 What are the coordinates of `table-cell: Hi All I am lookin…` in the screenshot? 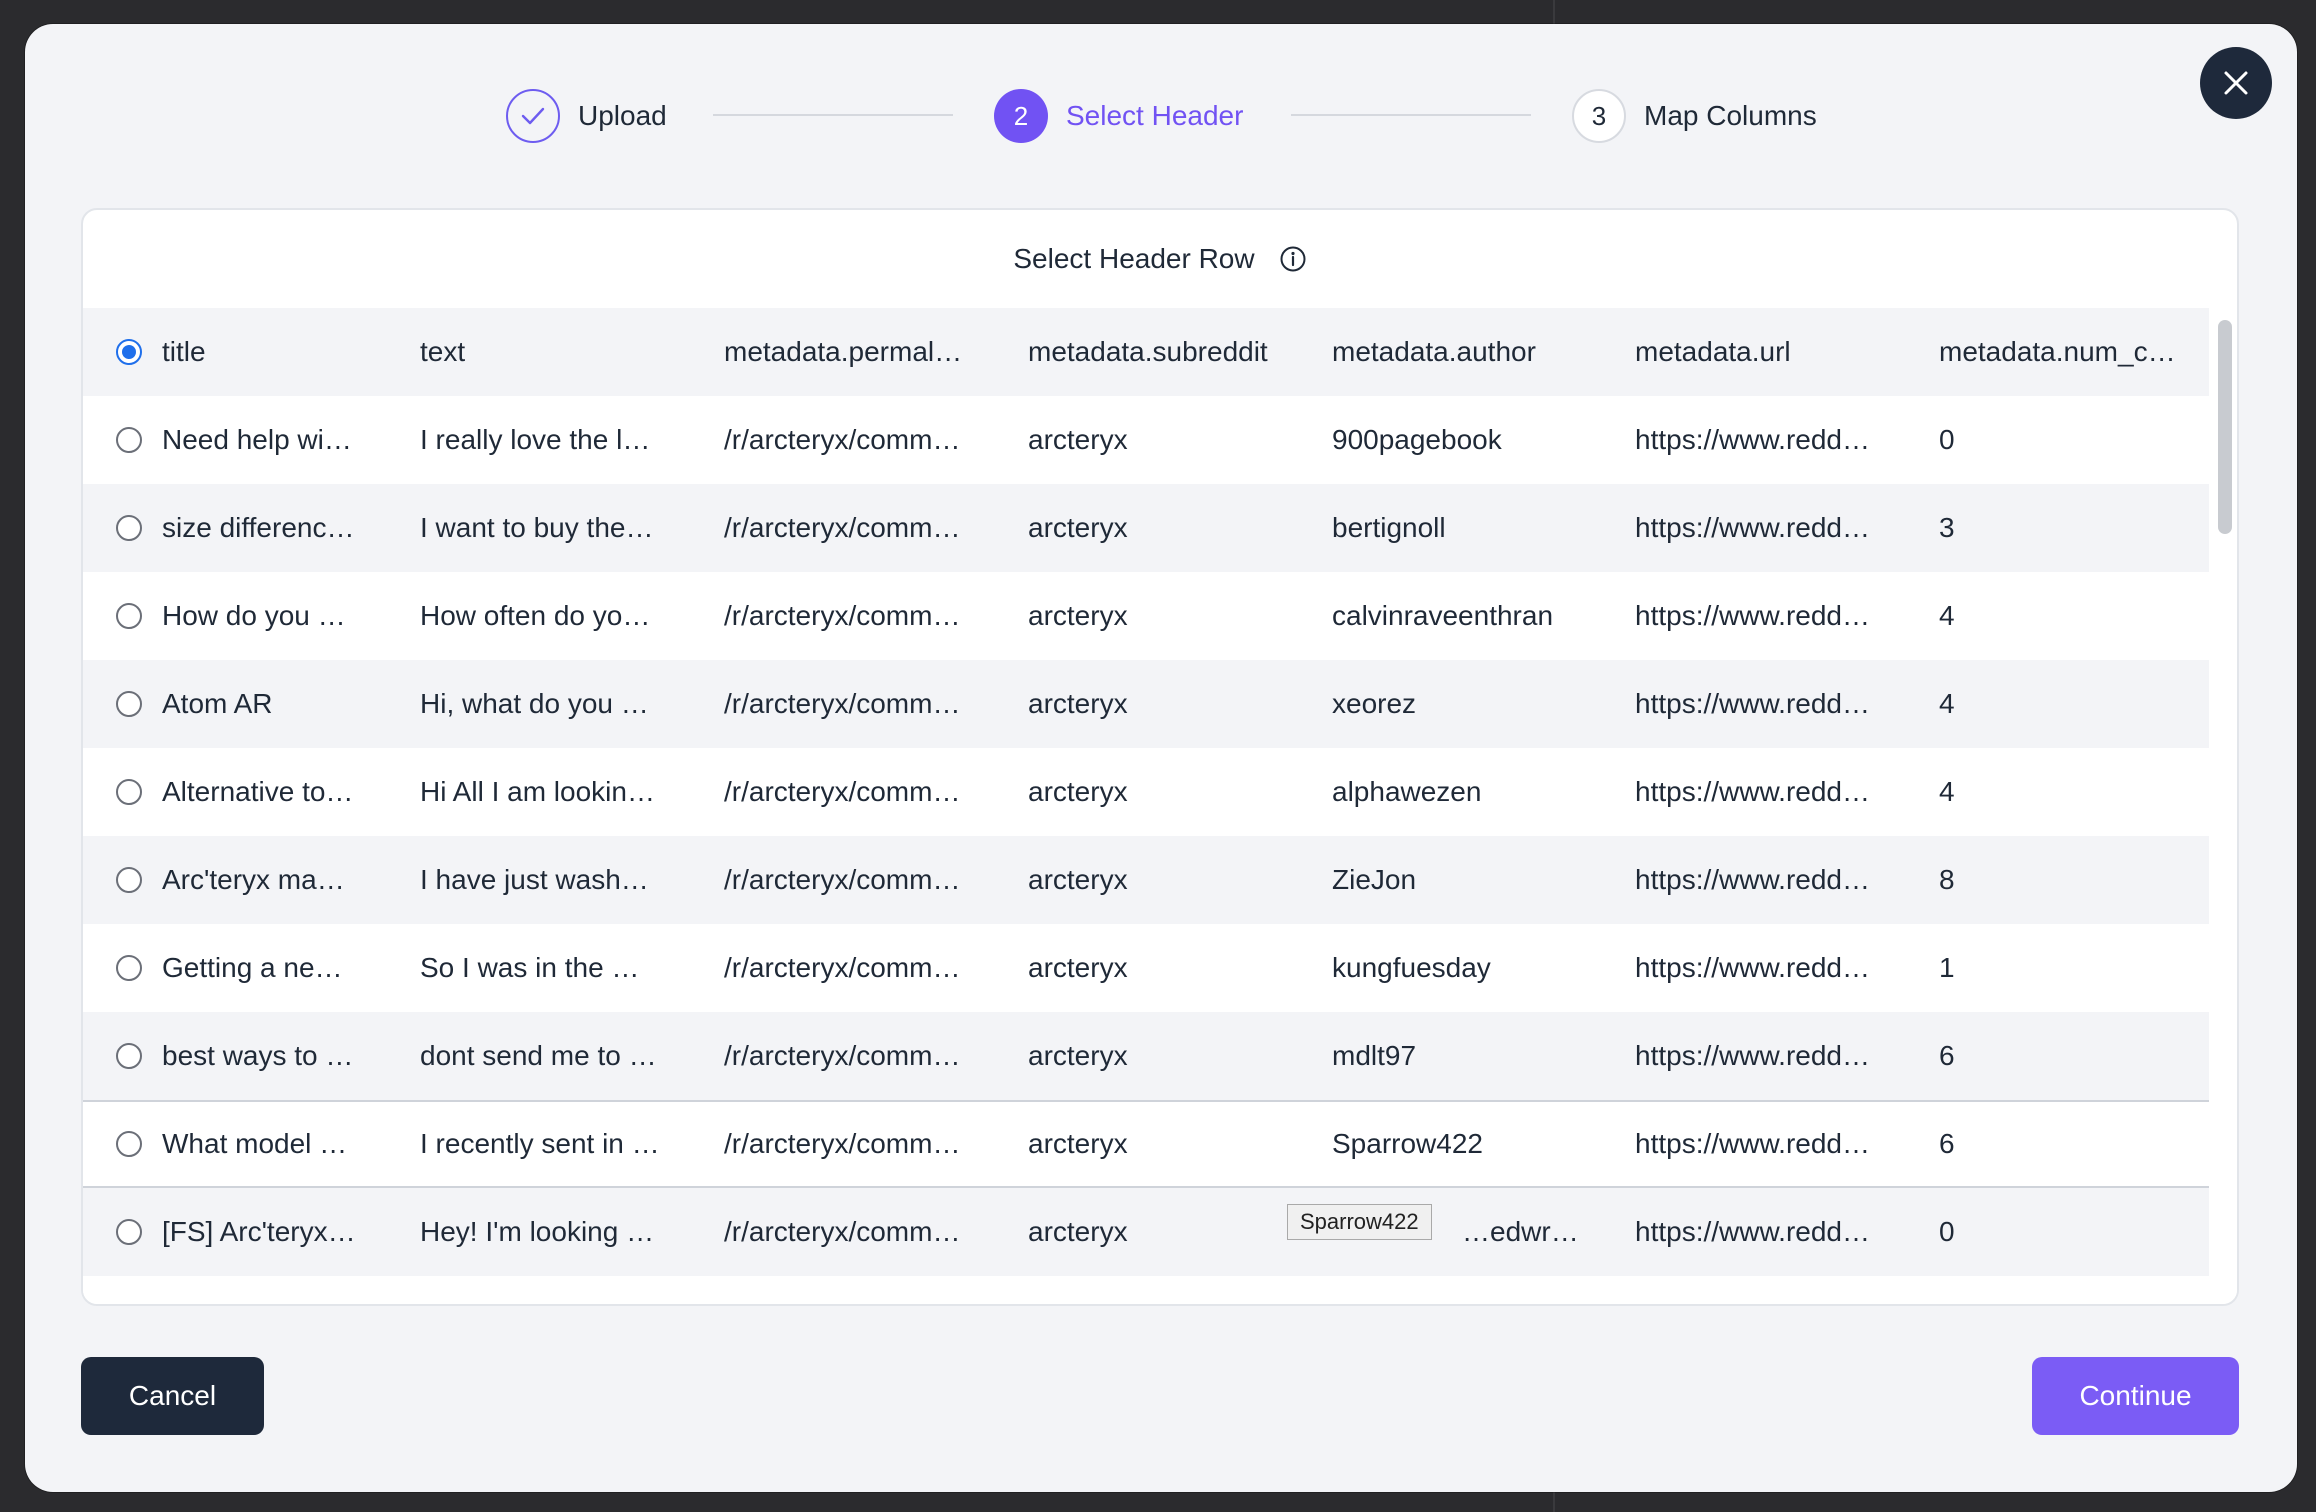 It's located at (537, 791).